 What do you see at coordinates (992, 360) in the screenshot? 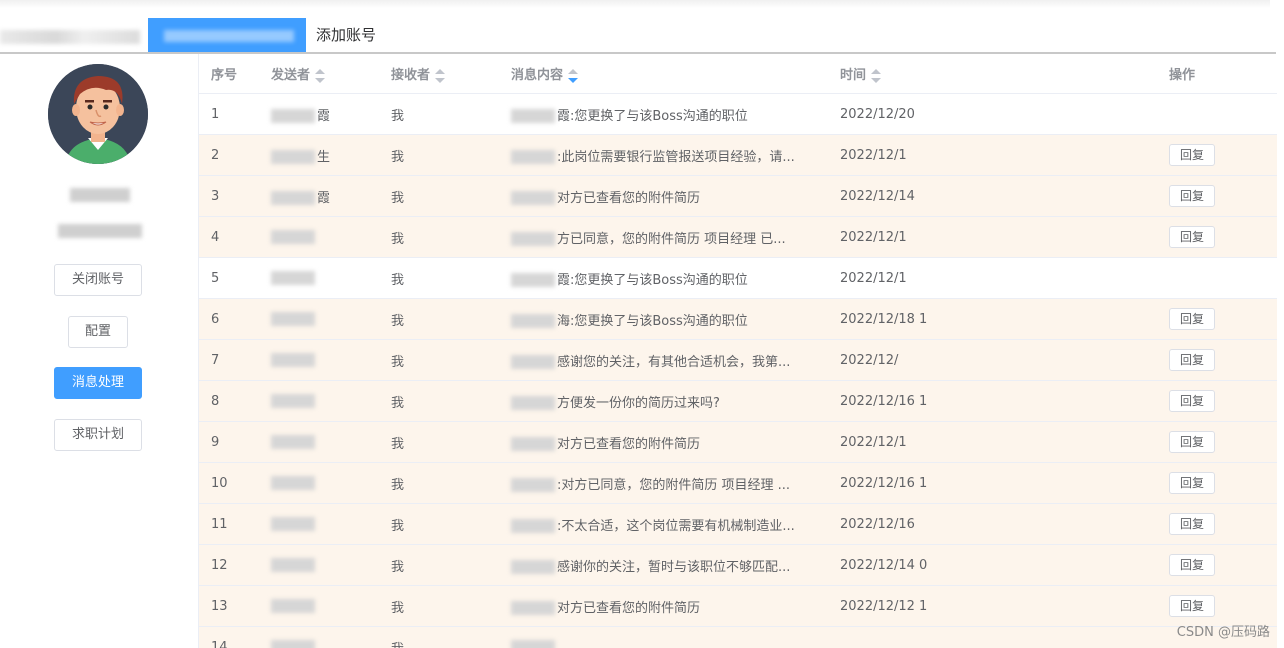
I see `cell-time: 2022/12/` at bounding box center [992, 360].